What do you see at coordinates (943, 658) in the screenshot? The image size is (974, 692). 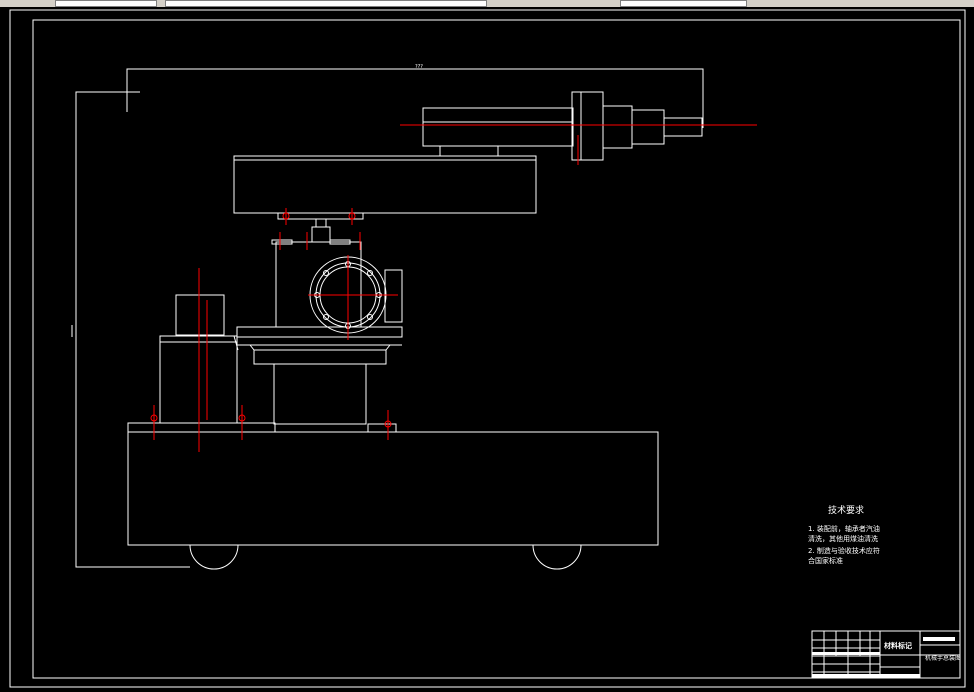 I see `drawing-name: 机械手总装图` at bounding box center [943, 658].